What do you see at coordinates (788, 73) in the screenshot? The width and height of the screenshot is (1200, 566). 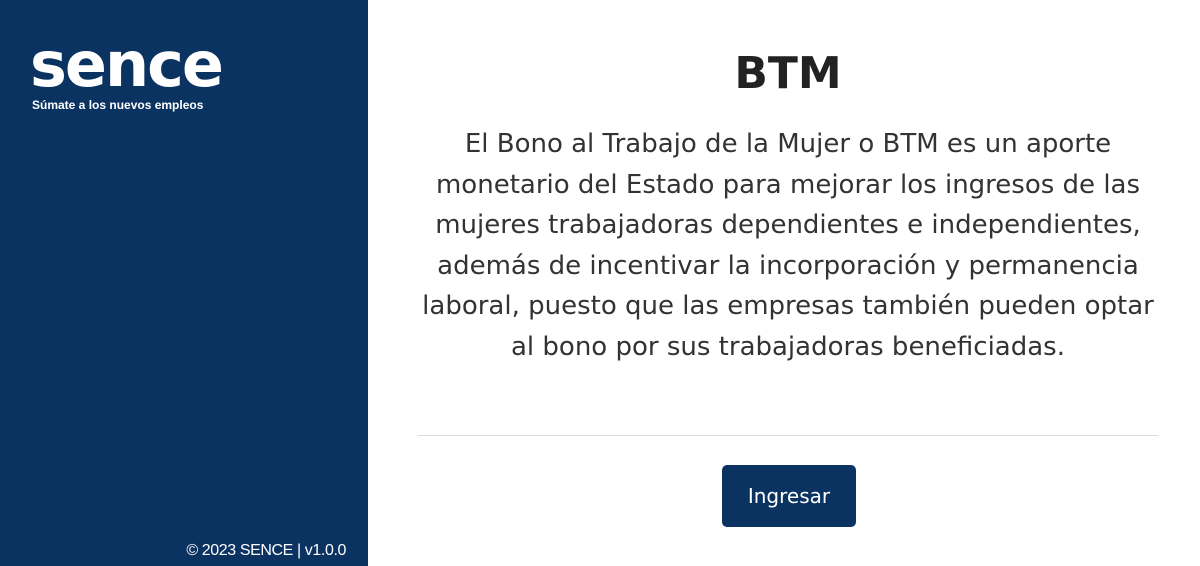 I see `page-title: BTM` at bounding box center [788, 73].